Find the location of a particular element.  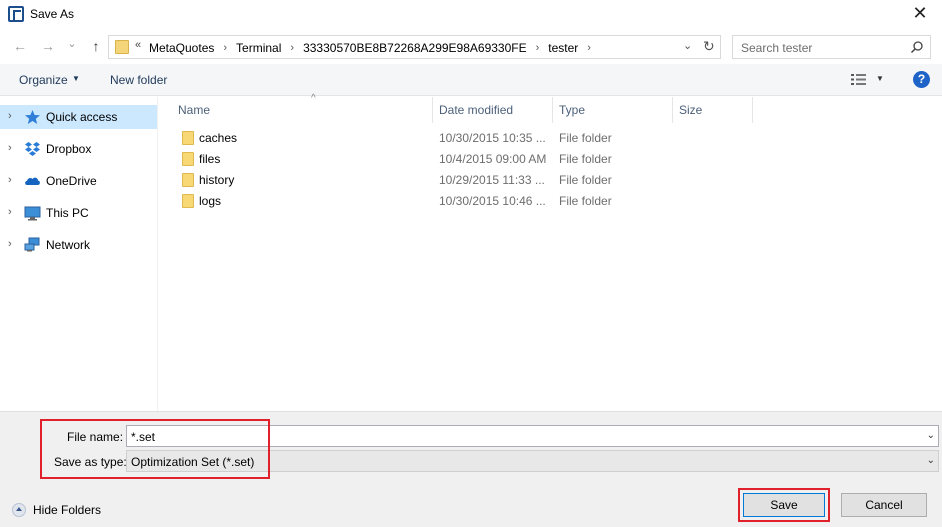

column-label: Size is located at coordinates (691, 110).